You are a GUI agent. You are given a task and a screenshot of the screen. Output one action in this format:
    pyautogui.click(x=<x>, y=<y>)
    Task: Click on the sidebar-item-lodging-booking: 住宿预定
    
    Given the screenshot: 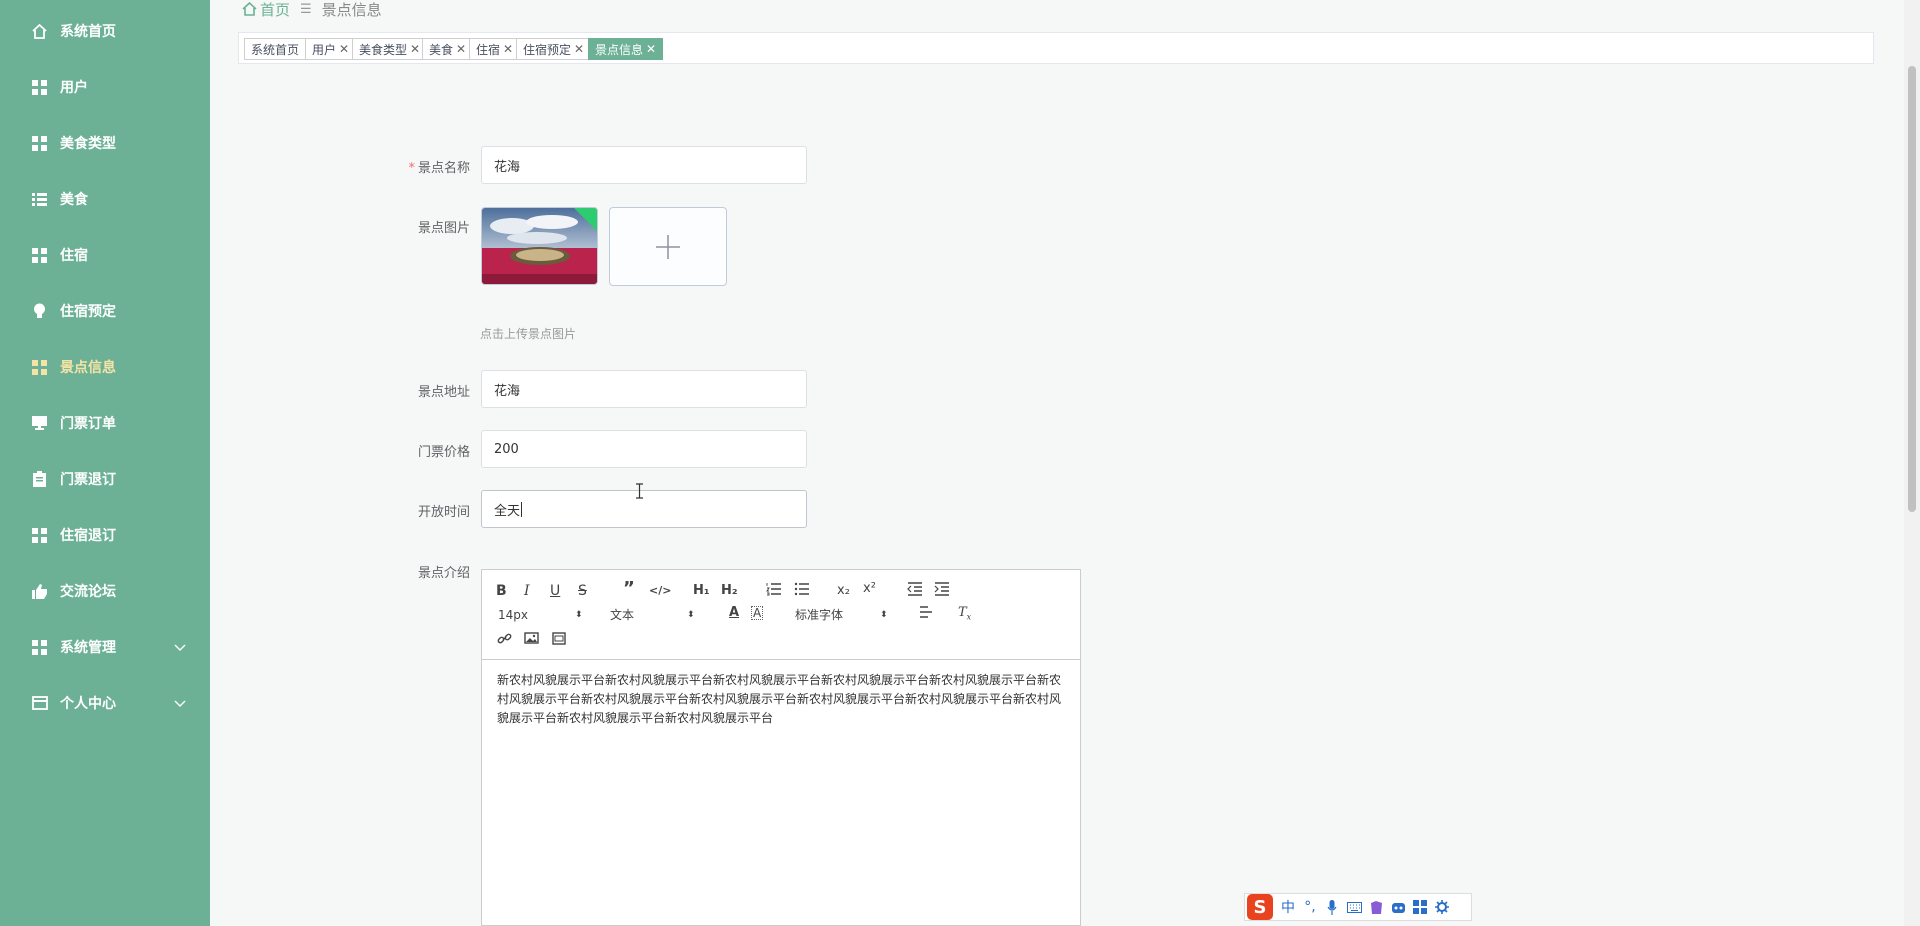 What is the action you would take?
    pyautogui.click(x=105, y=311)
    